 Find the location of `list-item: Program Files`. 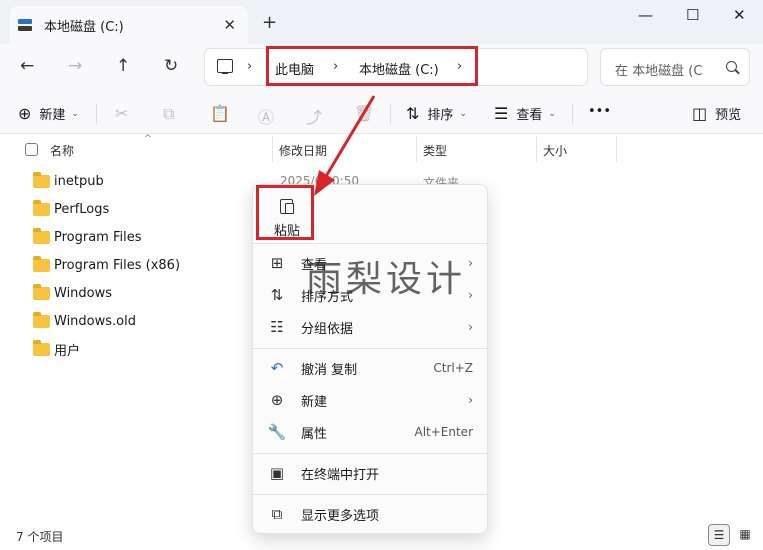

list-item: Program Files is located at coordinates (130, 237).